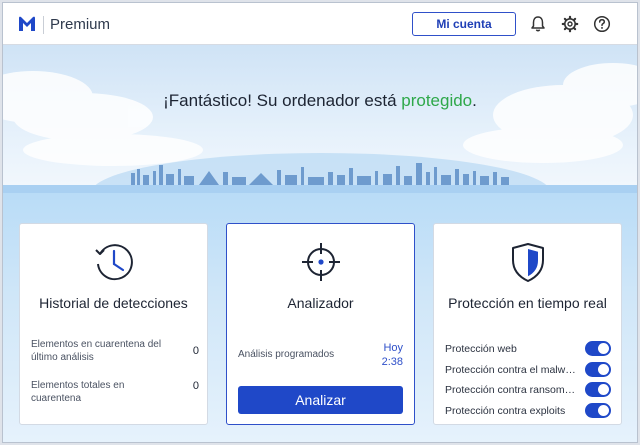 The image size is (640, 445). What do you see at coordinates (528, 349) in the screenshot?
I see `web-protection-row: Protección web` at bounding box center [528, 349].